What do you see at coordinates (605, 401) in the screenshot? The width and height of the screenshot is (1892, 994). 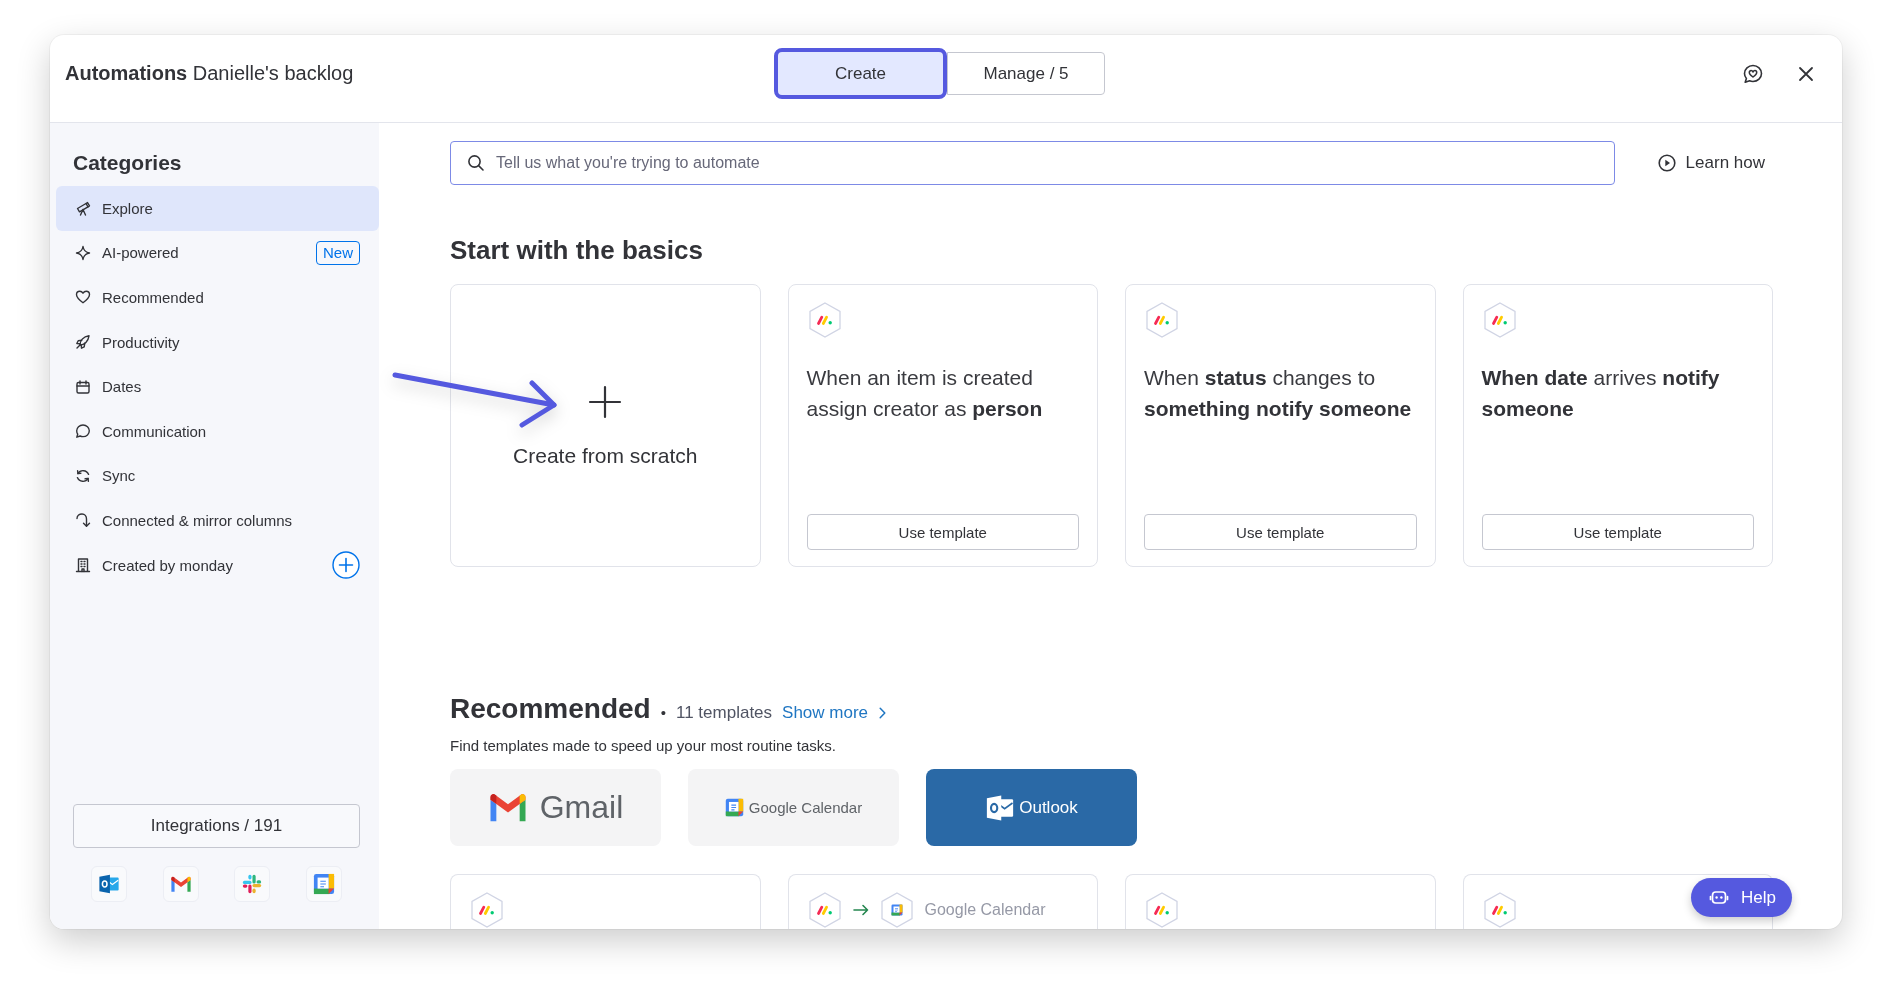 I see `plus-icon` at bounding box center [605, 401].